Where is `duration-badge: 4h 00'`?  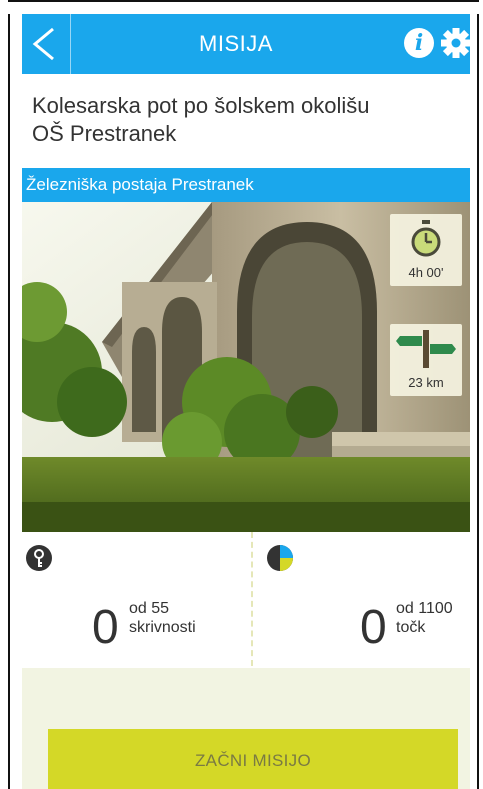 duration-badge: 4h 00' is located at coordinates (426, 250).